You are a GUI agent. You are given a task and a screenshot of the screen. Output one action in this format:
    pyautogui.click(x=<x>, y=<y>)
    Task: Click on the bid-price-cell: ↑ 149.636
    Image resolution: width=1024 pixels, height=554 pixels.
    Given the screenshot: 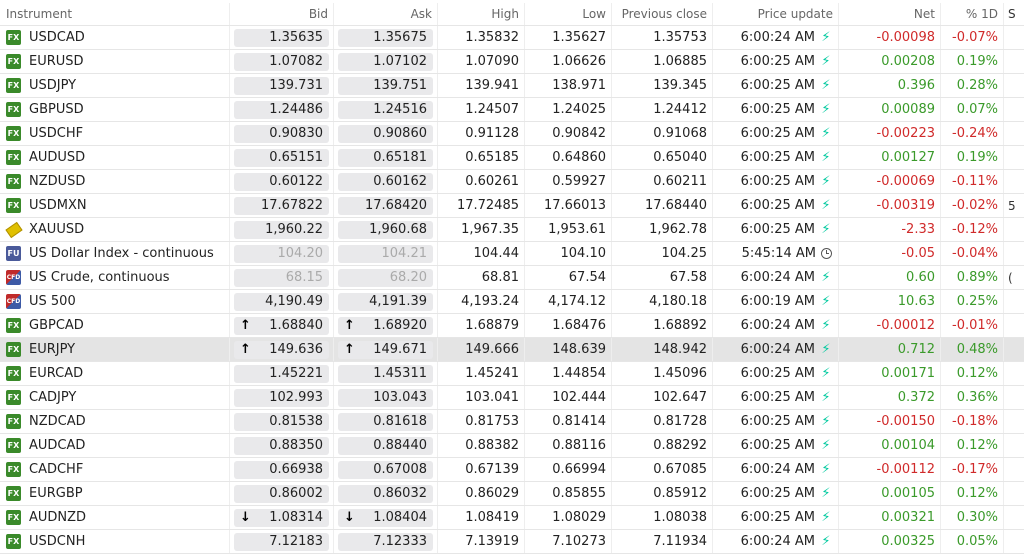 What is the action you would take?
    pyautogui.click(x=282, y=349)
    